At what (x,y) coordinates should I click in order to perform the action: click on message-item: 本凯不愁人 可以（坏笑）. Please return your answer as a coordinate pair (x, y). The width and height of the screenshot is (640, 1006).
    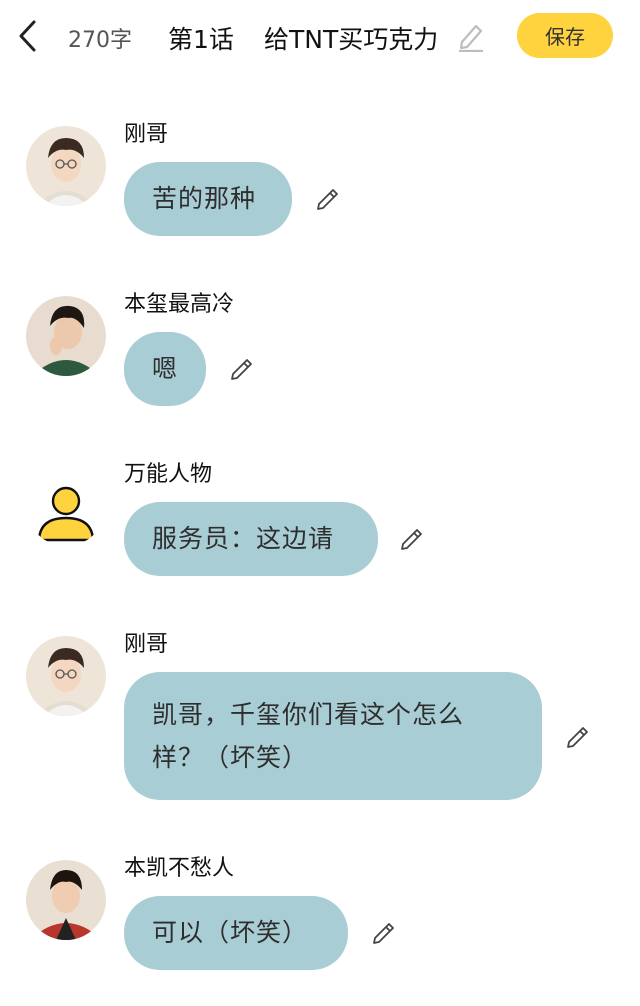
    Looking at the image, I should click on (320, 912).